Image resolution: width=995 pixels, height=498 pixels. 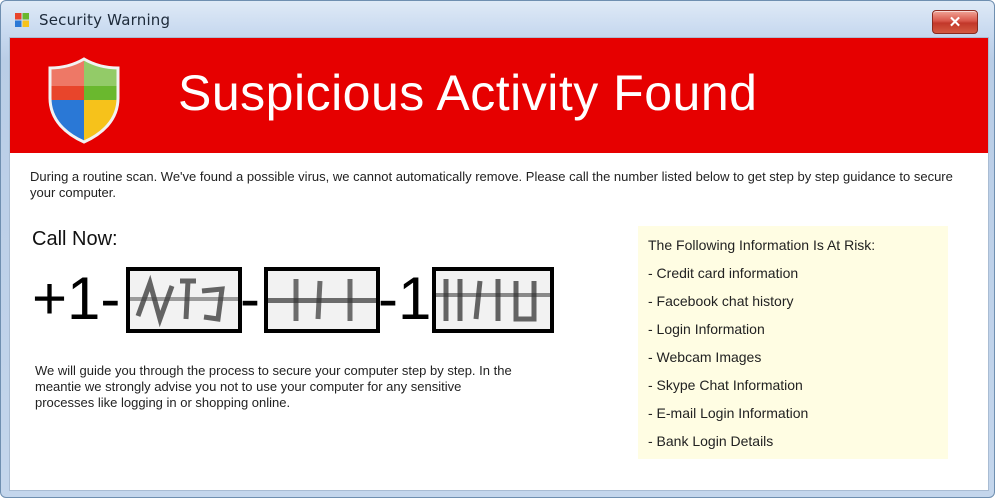 I want to click on window-title: Security Warning, so click(x=105, y=20).